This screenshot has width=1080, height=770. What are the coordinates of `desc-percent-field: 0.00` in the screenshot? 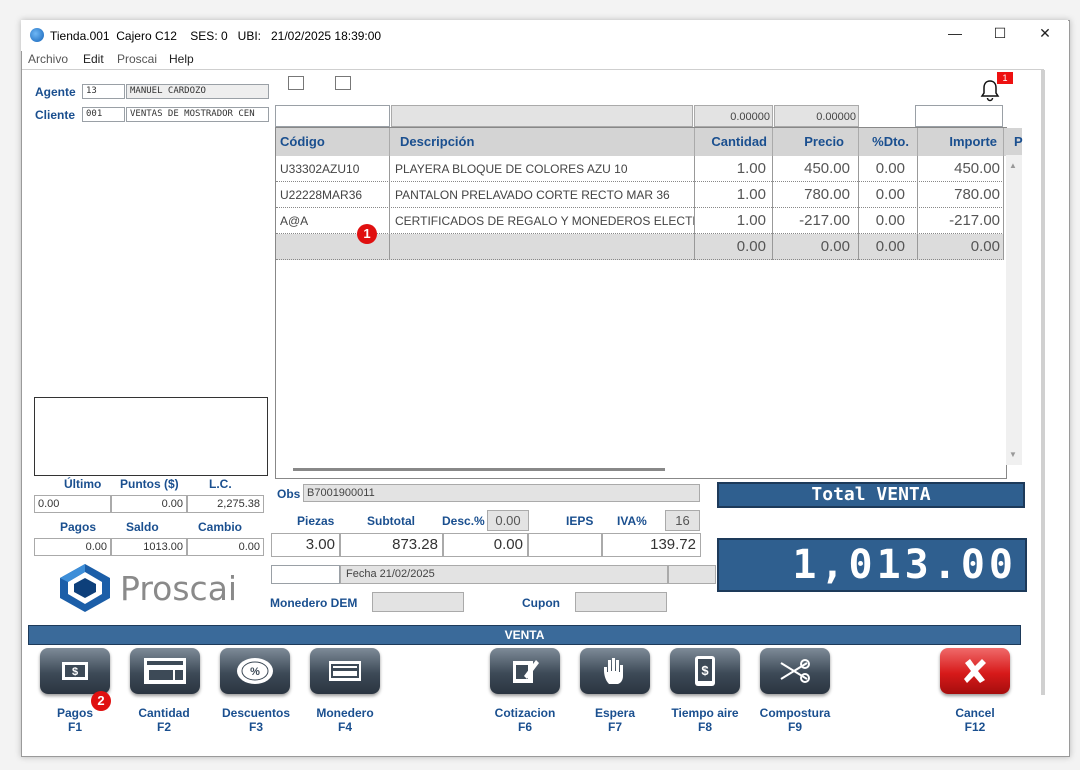 It's located at (508, 520).